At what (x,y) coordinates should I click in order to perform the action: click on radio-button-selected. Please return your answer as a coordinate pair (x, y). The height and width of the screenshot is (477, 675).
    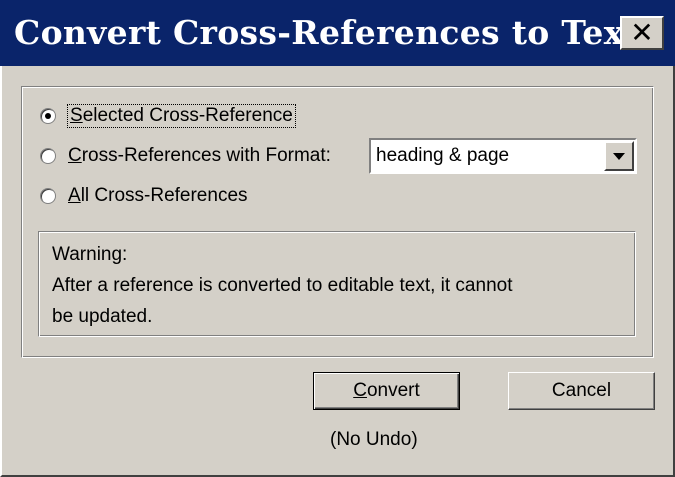
    Looking at the image, I should click on (48, 116).